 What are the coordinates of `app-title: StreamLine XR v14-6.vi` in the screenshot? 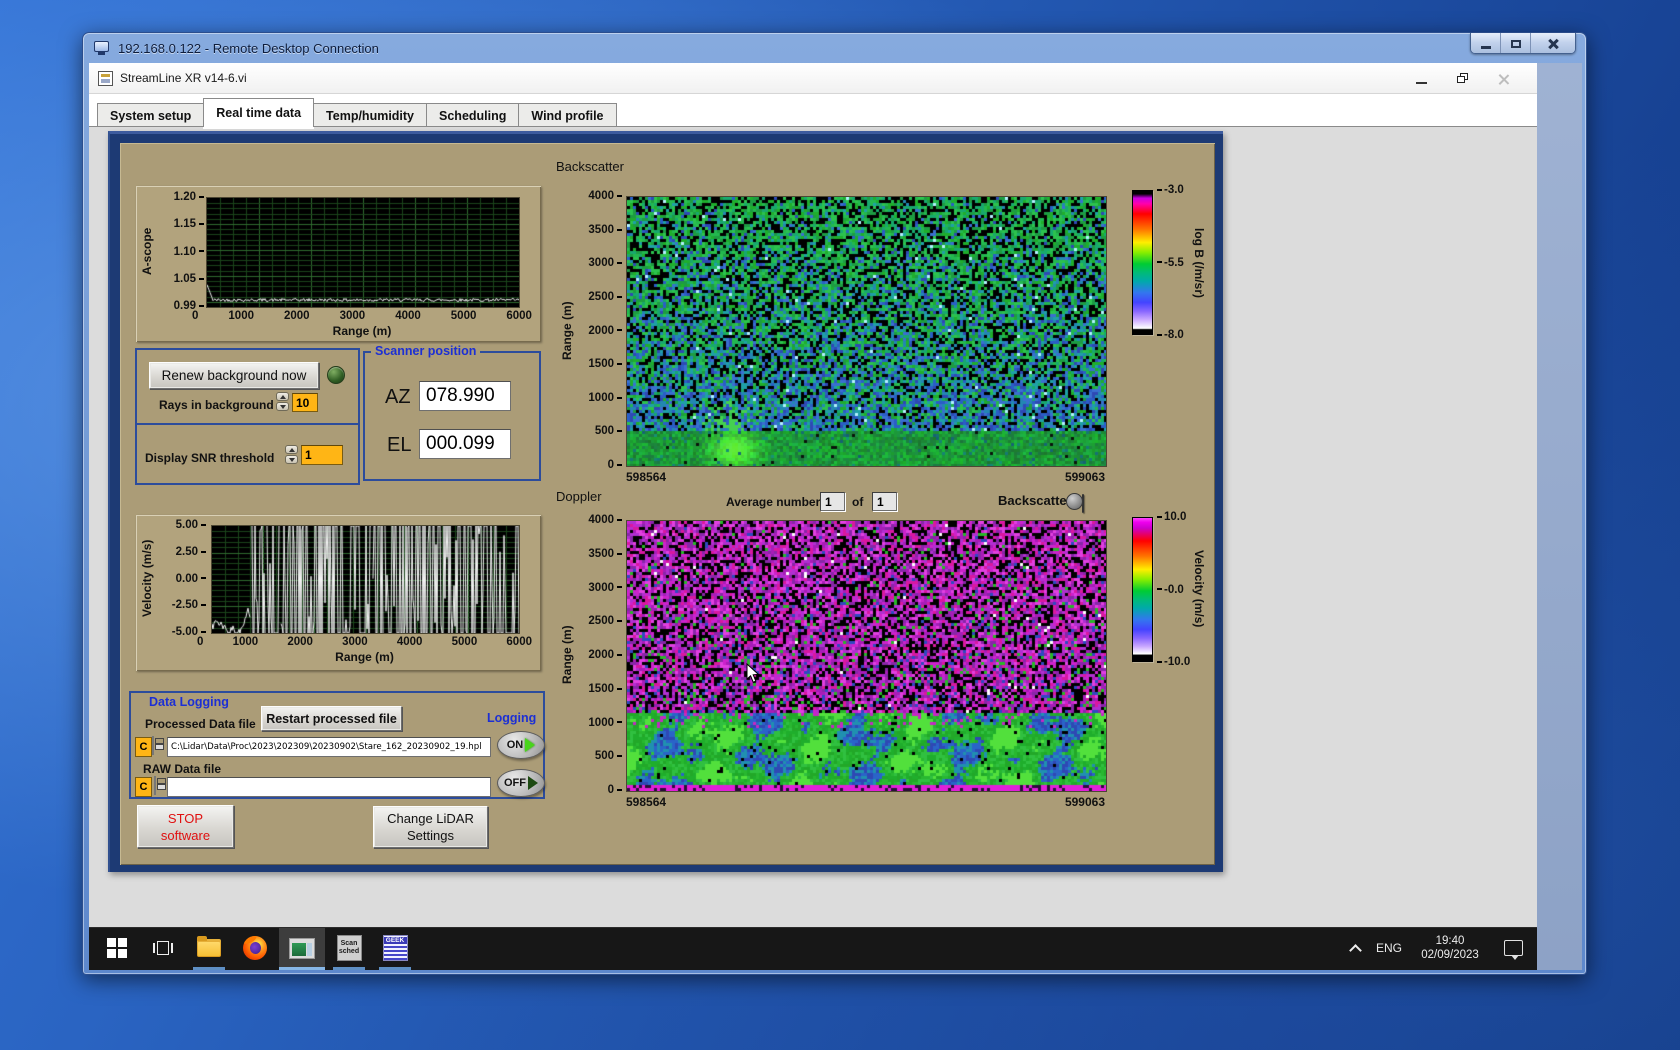 It's located at (183, 78).